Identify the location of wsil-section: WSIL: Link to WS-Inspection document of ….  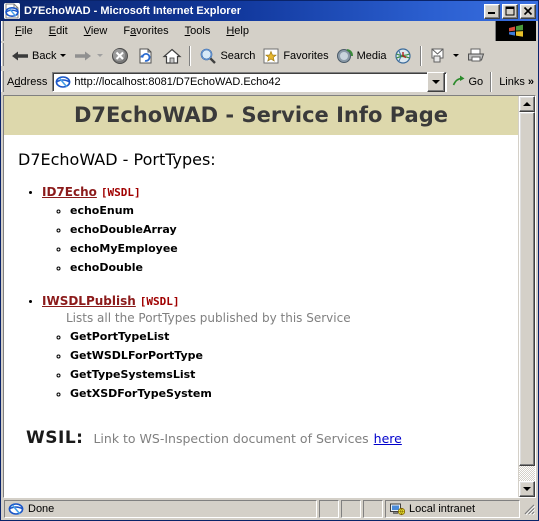
(265, 438).